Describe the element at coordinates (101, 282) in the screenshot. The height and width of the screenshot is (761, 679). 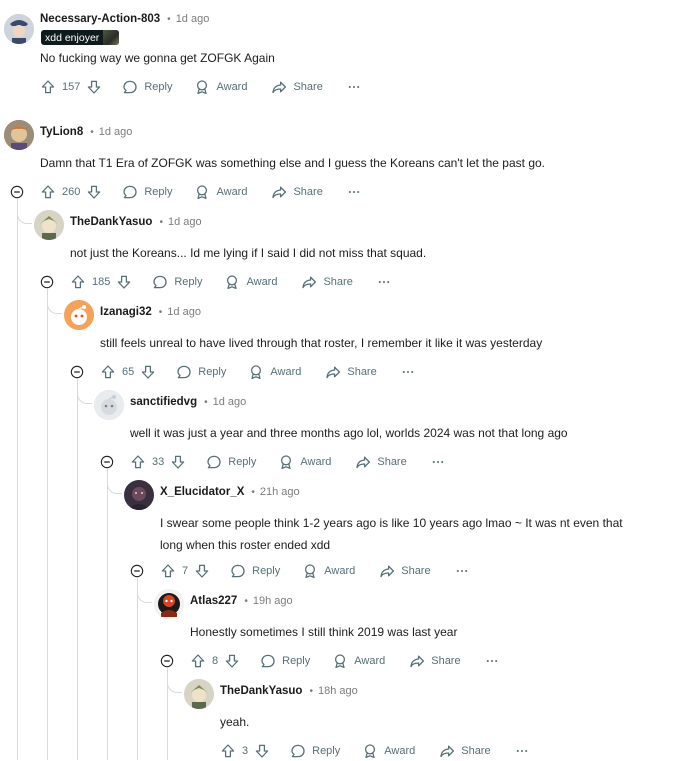
I see `vote-count: 185` at that location.